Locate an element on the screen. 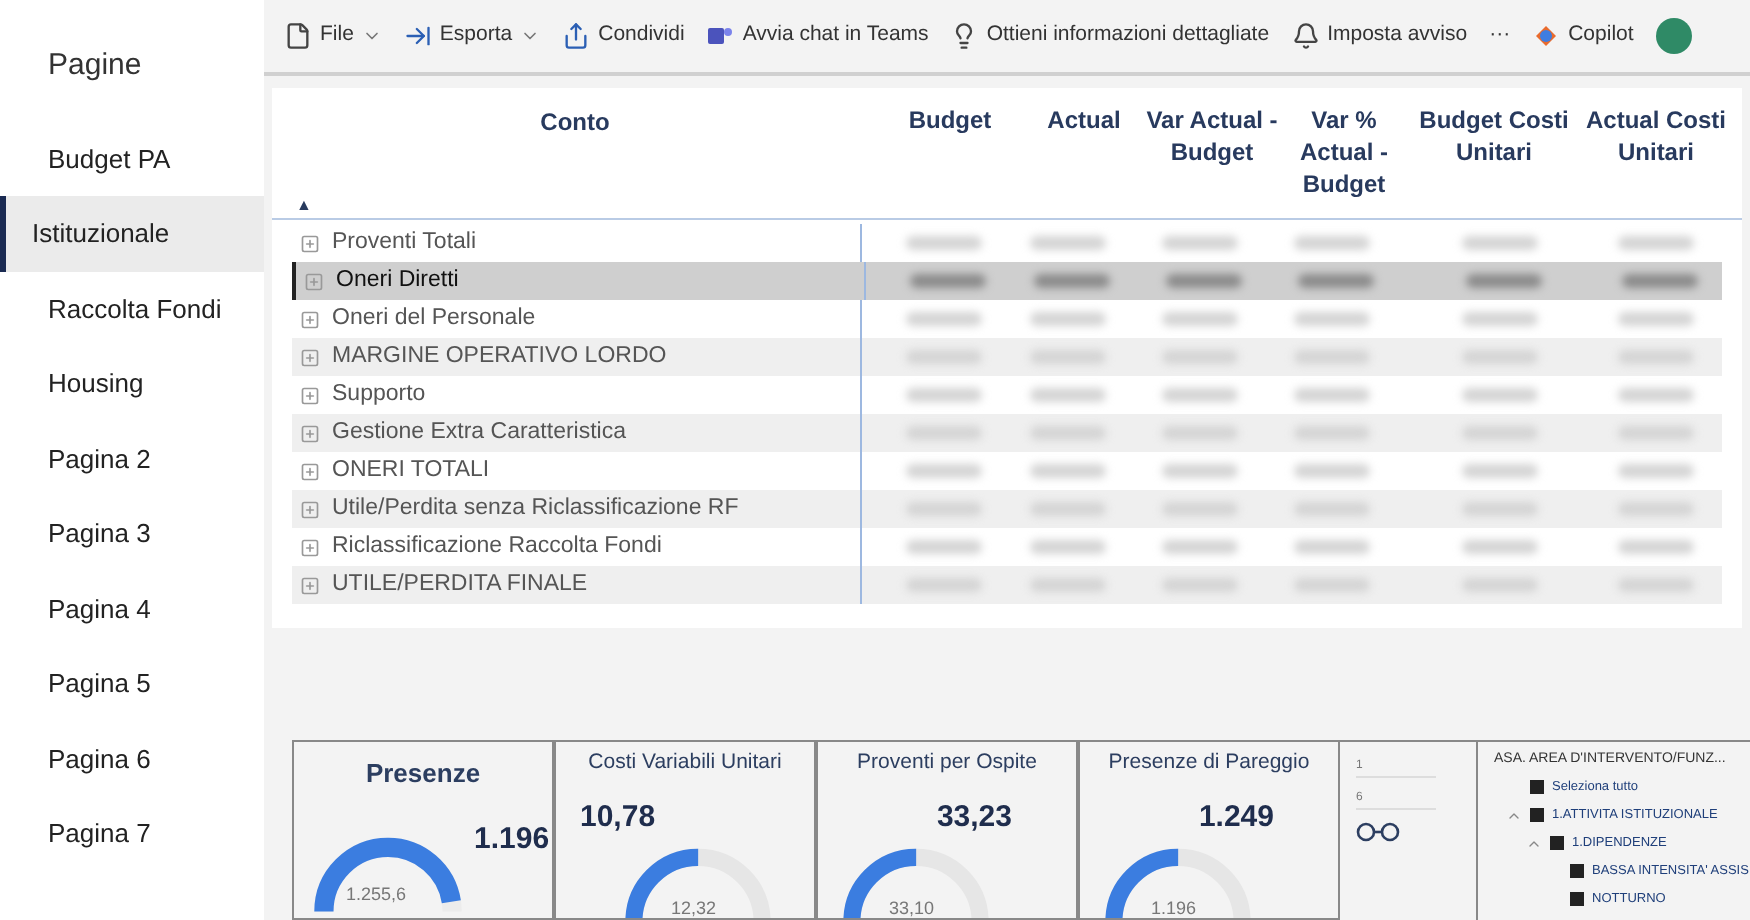 This screenshot has height=920, width=1750. sidebar-item: Pagina 5 is located at coordinates (132, 683).